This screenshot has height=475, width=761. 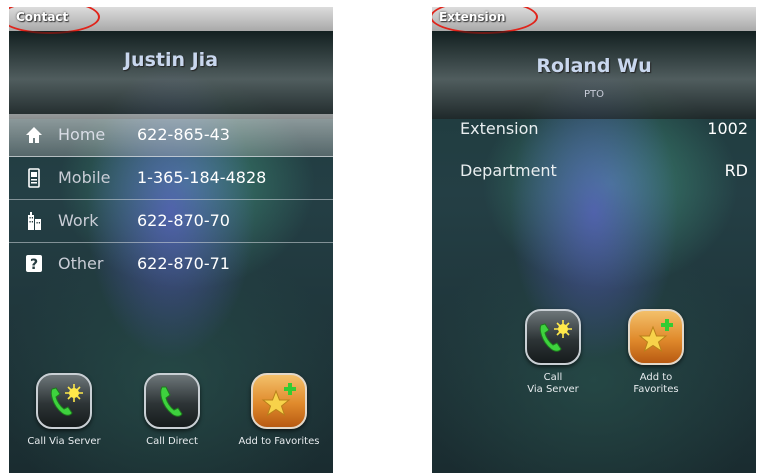 What do you see at coordinates (183, 220) in the screenshot?
I see `phone-number: 622-870-70` at bounding box center [183, 220].